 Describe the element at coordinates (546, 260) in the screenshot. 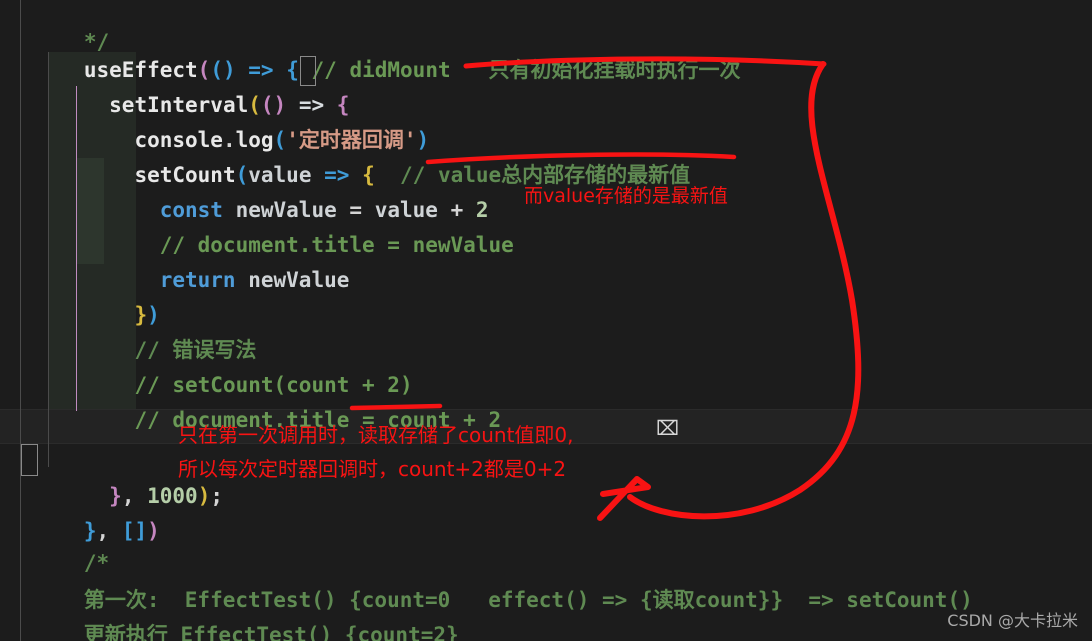

I see `code-line-8: return newValue` at that location.